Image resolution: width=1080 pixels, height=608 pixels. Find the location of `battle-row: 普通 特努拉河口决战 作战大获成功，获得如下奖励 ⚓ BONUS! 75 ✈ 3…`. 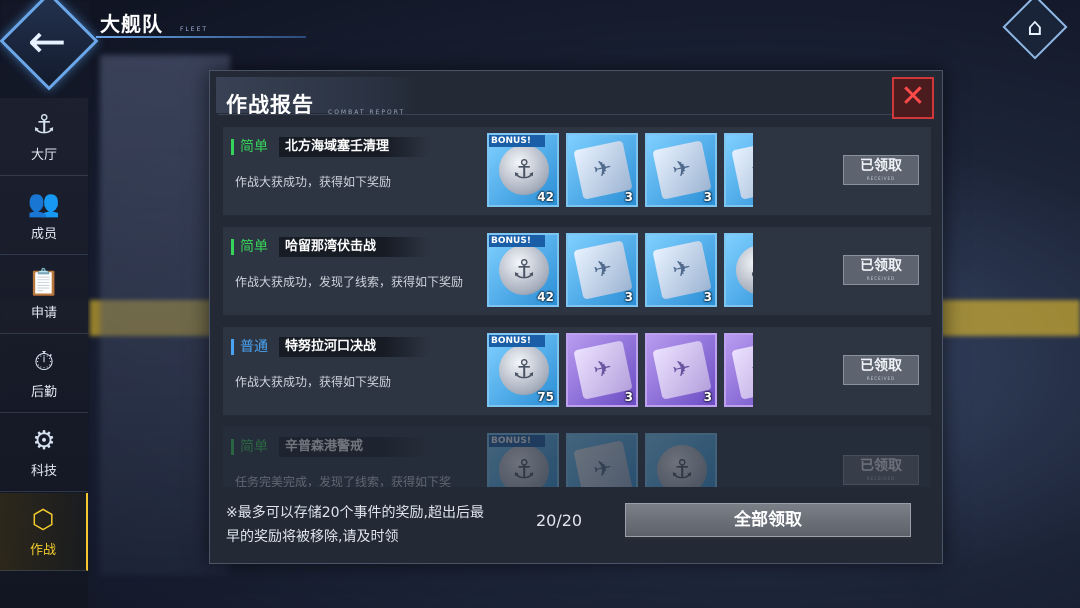

battle-row: 普通 特努拉河口决战 作战大获成功，获得如下奖励 ⚓ BONUS! 75 ✈ 3… is located at coordinates (577, 371).